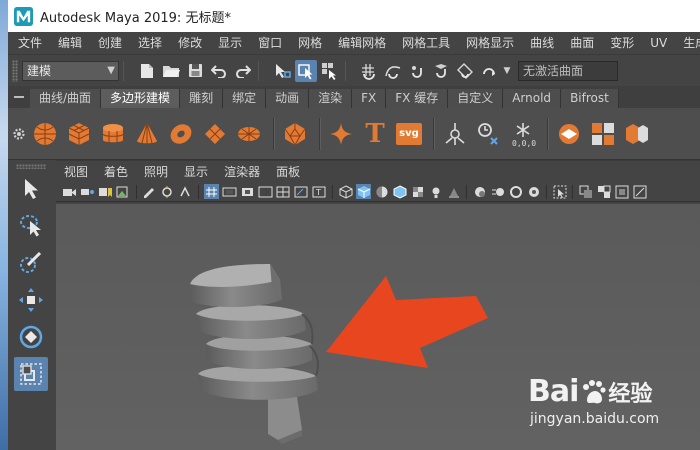 Image resolution: width=700 pixels, height=450 pixels. What do you see at coordinates (409, 134) in the screenshot?
I see `svg-tool-icon: svg` at bounding box center [409, 134].